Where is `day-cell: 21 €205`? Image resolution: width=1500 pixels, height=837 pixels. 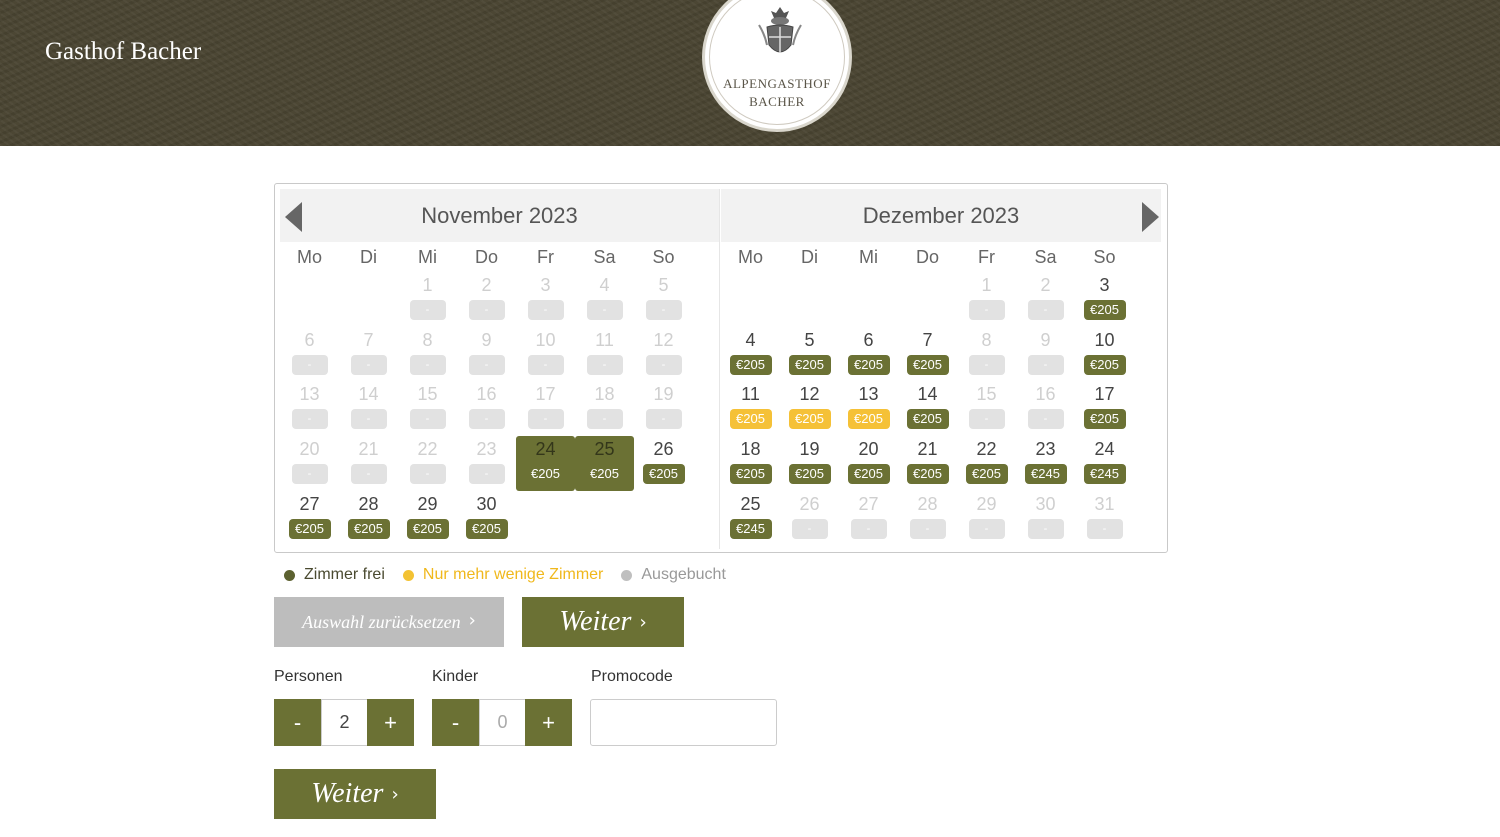
day-cell: 21 €205 is located at coordinates (927, 463).